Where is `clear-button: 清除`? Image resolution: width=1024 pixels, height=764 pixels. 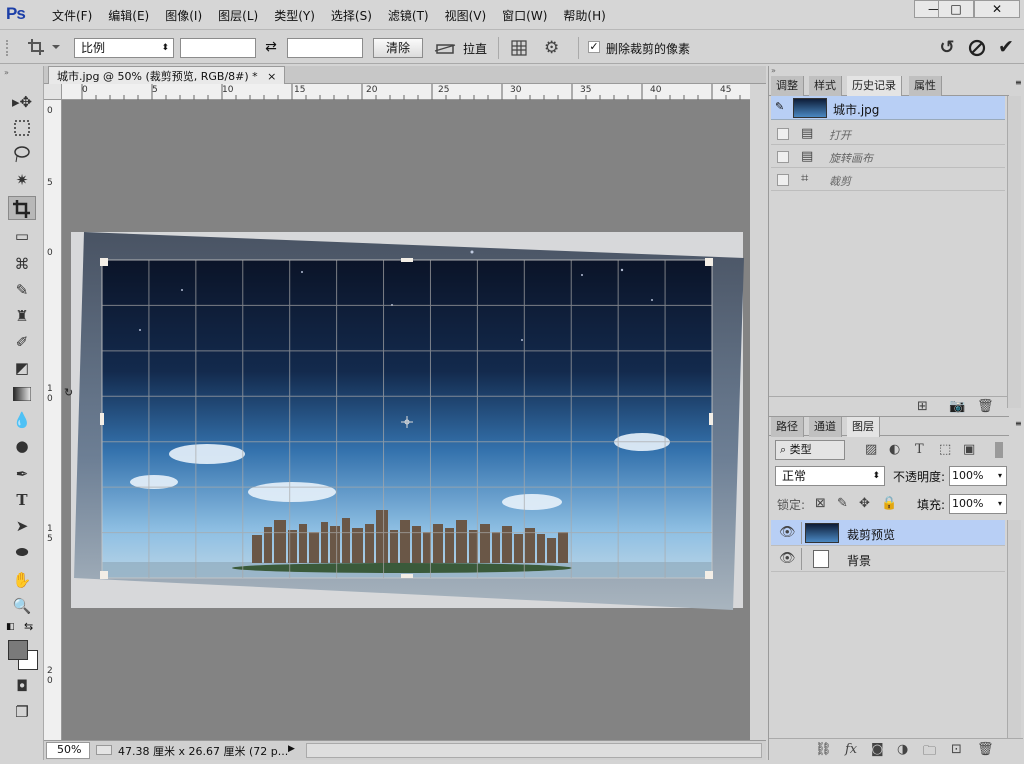 clear-button: 清除 is located at coordinates (398, 48).